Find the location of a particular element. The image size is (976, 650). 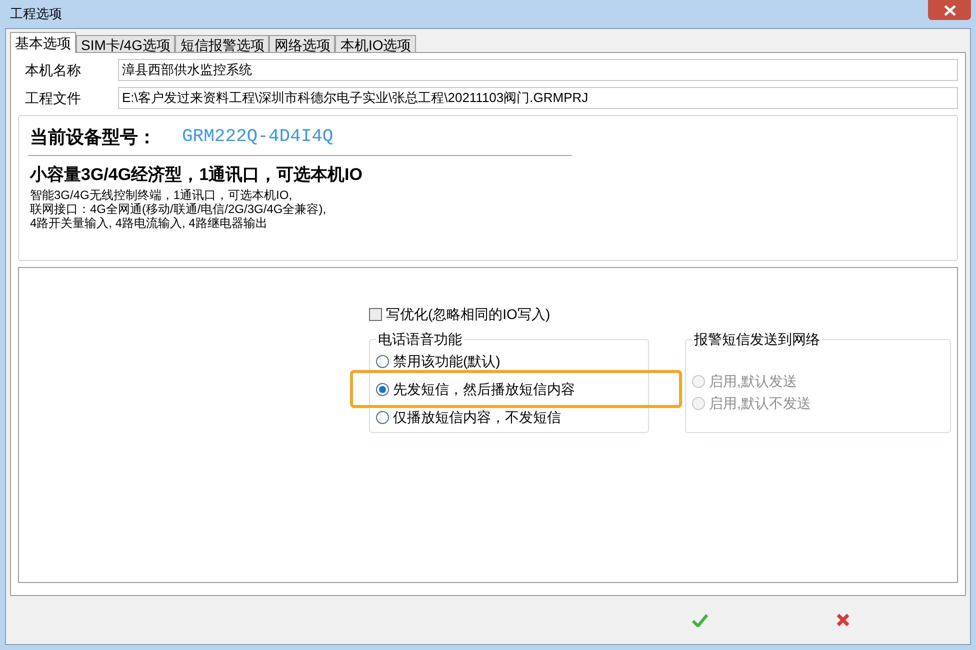

checkbox-label: 写优化(忽略相同的IO写入) is located at coordinates (468, 314).